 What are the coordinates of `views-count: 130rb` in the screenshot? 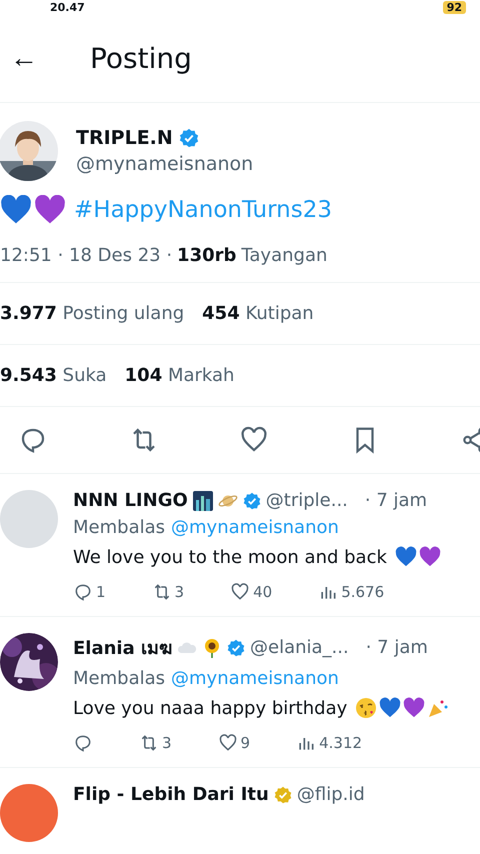 It's located at (206, 255).